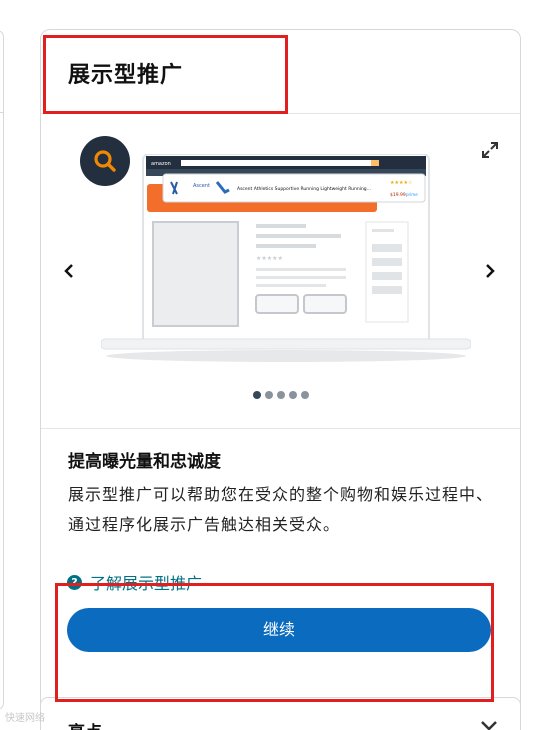 The height and width of the screenshot is (730, 540). What do you see at coordinates (165, 74) in the screenshot?
I see `annotation-highlight-title` at bounding box center [165, 74].